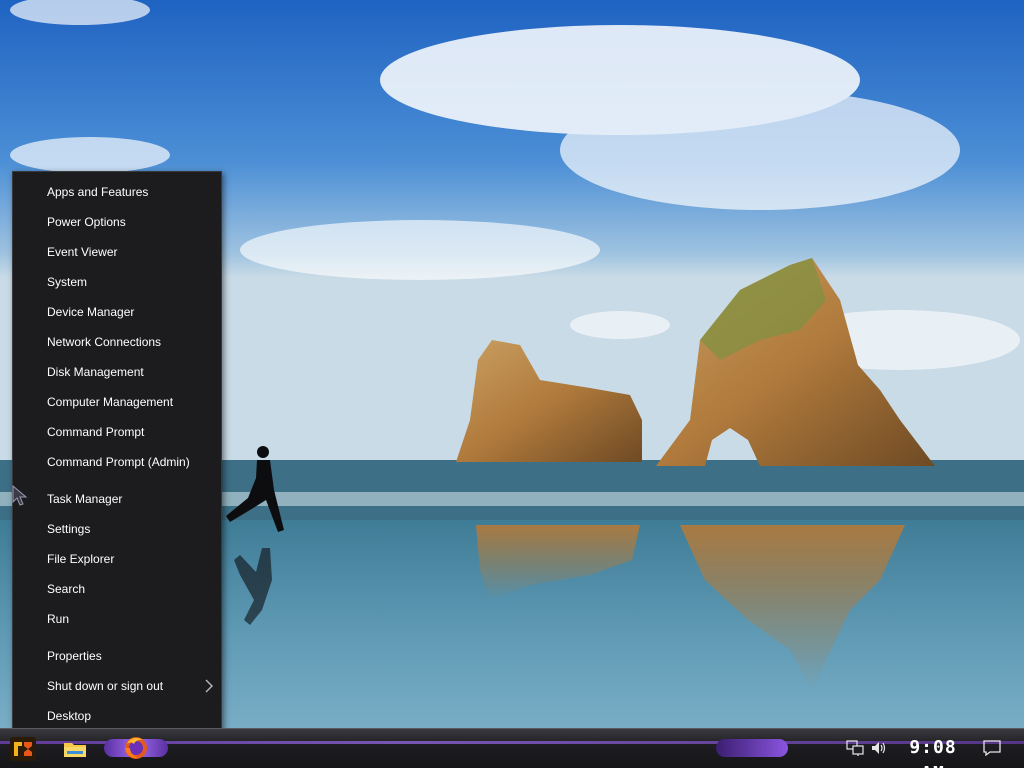 The width and height of the screenshot is (1024, 768). I want to click on tray-accent-indicator, so click(752, 748).